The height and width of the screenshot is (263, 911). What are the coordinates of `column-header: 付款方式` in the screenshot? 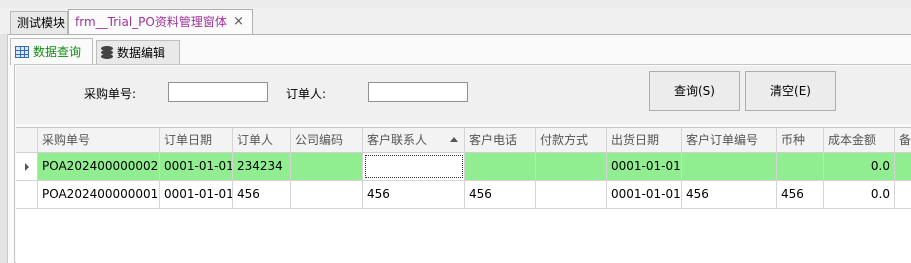 It's located at (571, 140).